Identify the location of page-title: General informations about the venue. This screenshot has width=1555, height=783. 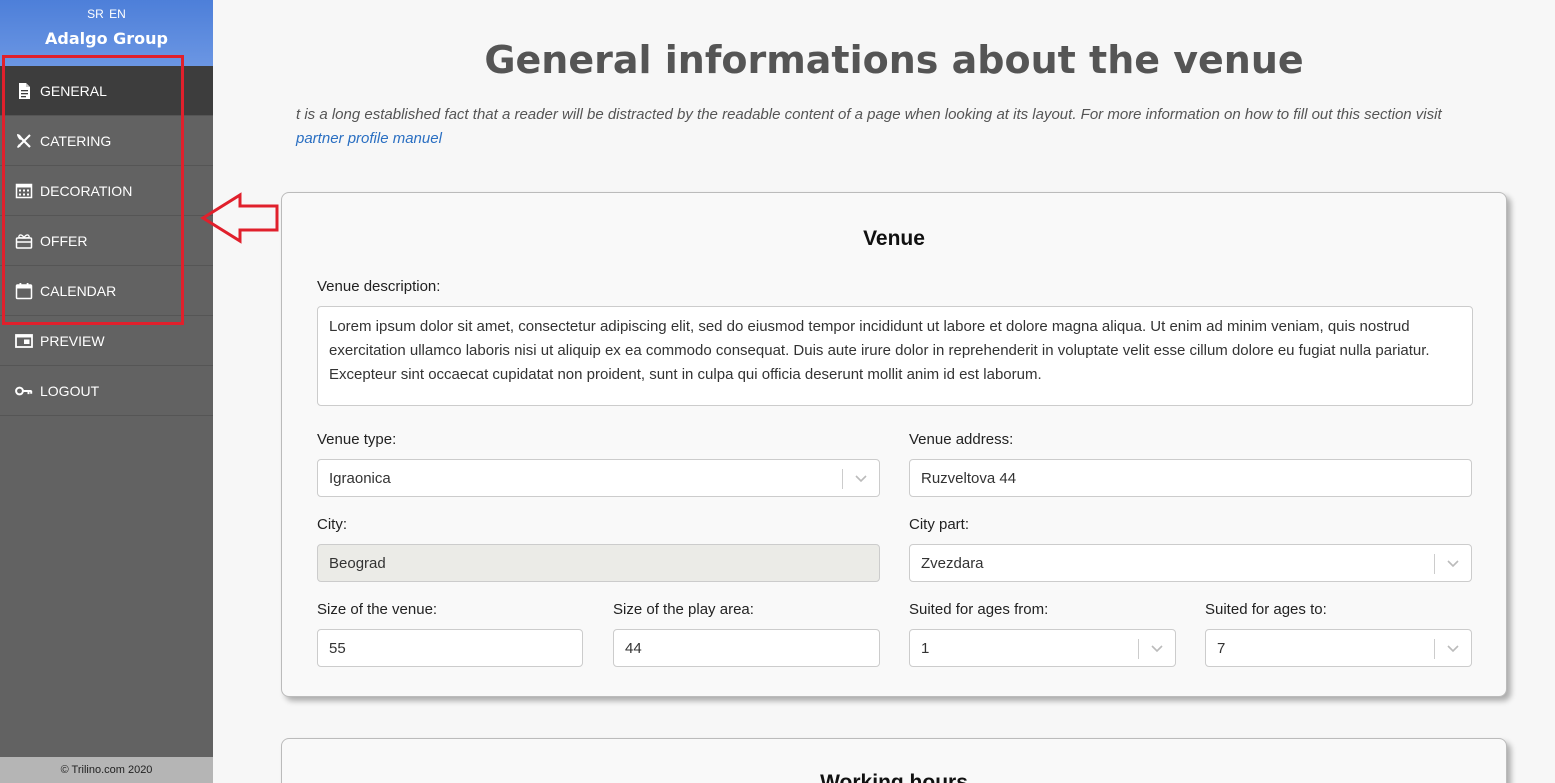
(894, 60).